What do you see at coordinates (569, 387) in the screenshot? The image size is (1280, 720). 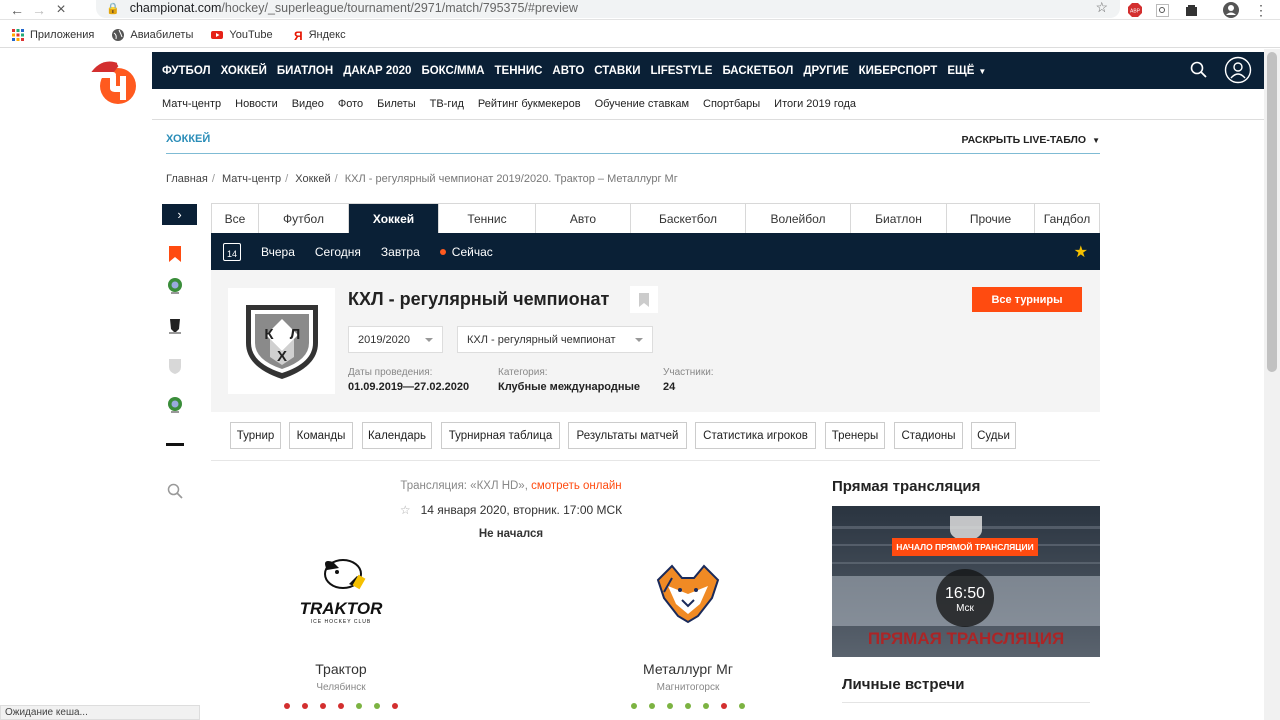 I see `category-value: Клубные международные` at bounding box center [569, 387].